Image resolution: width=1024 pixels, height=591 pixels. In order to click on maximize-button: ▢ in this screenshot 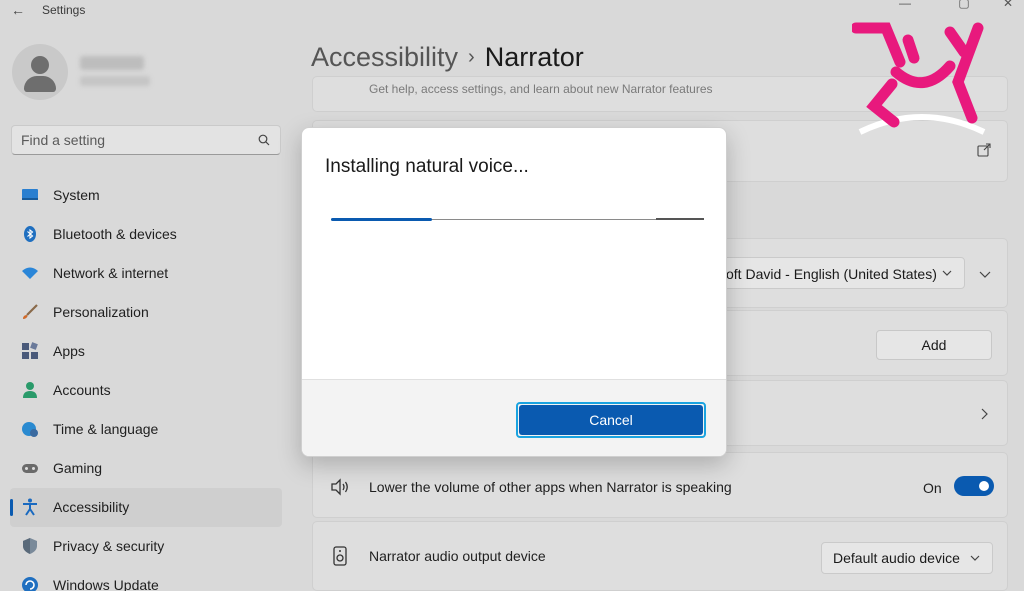, I will do `click(964, 5)`.